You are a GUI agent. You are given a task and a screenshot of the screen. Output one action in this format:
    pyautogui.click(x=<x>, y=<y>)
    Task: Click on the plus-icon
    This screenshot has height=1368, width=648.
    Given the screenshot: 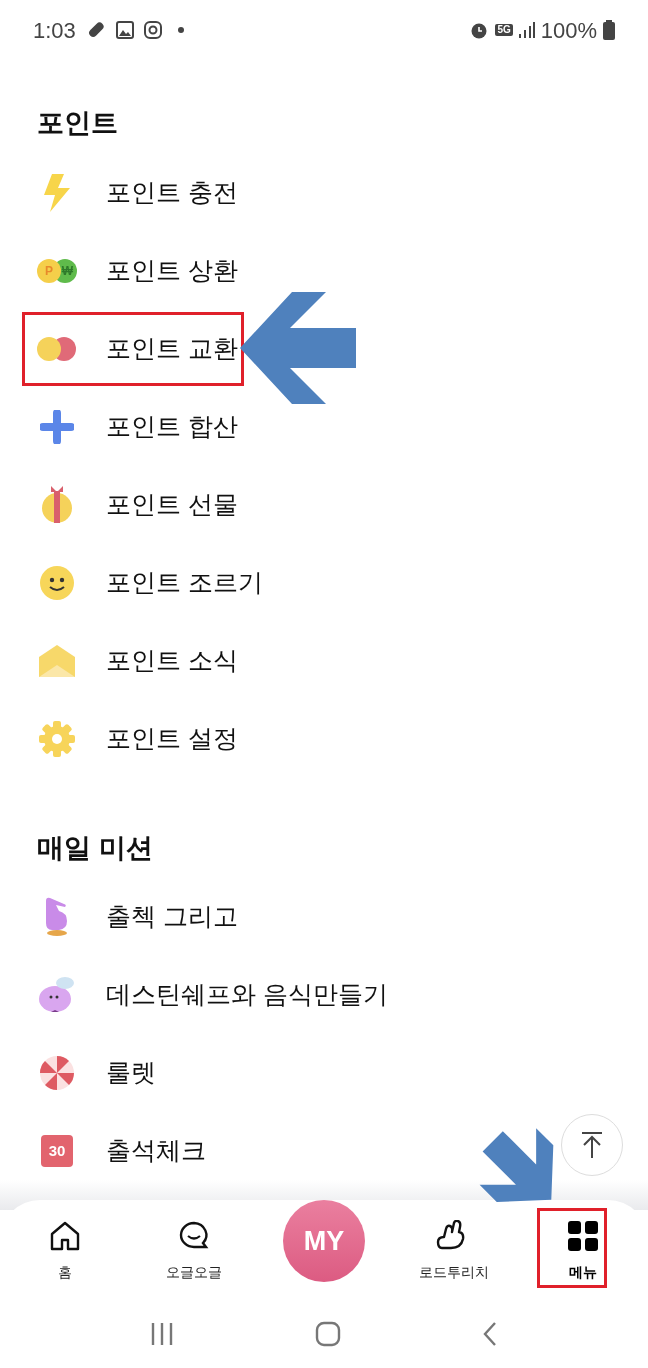 What is the action you would take?
    pyautogui.click(x=57, y=427)
    